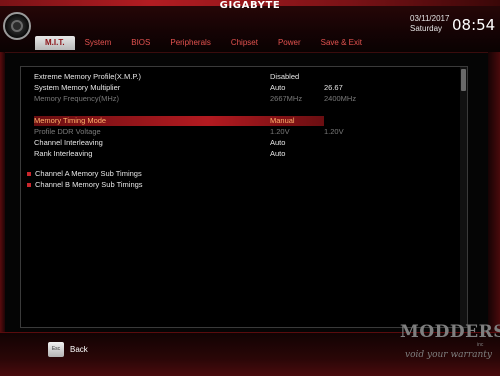 This screenshot has height=376, width=500. Describe the element at coordinates (56, 349) in the screenshot. I see `esc-key-icon: Esc` at that location.